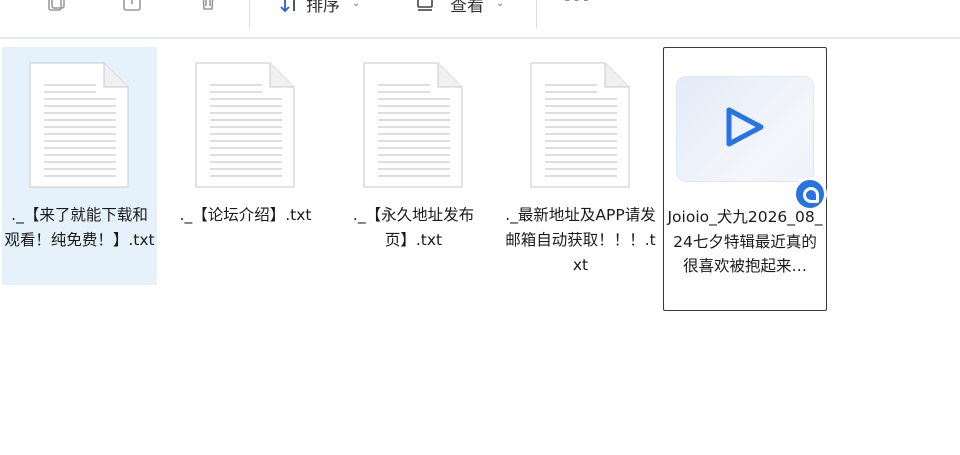  Describe the element at coordinates (58, 6) in the screenshot. I see `copy-icon` at that location.